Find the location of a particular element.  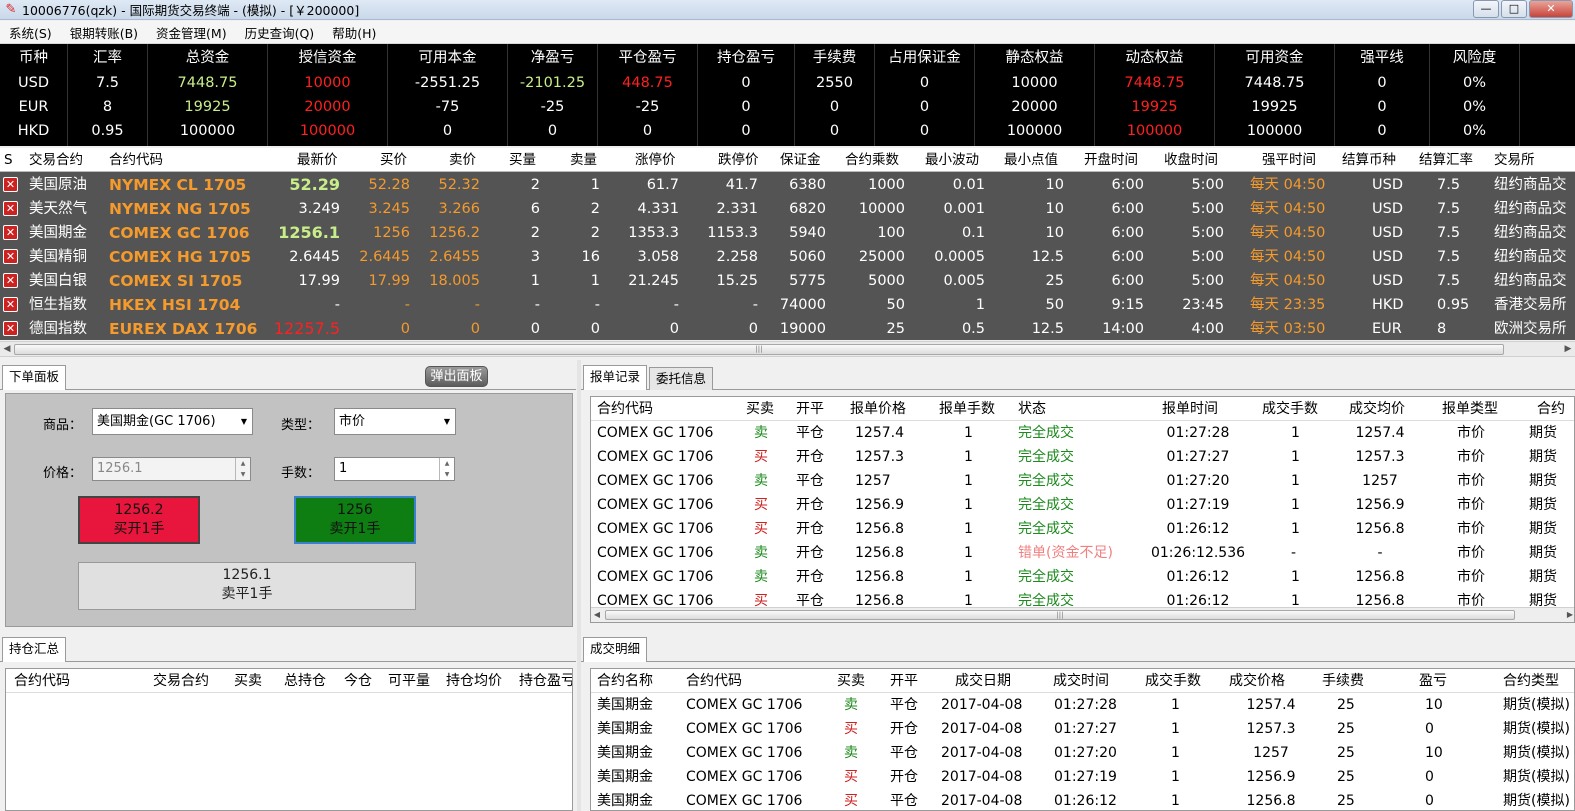

buy-open-button: 1256.2 买开1手 is located at coordinates (139, 520).